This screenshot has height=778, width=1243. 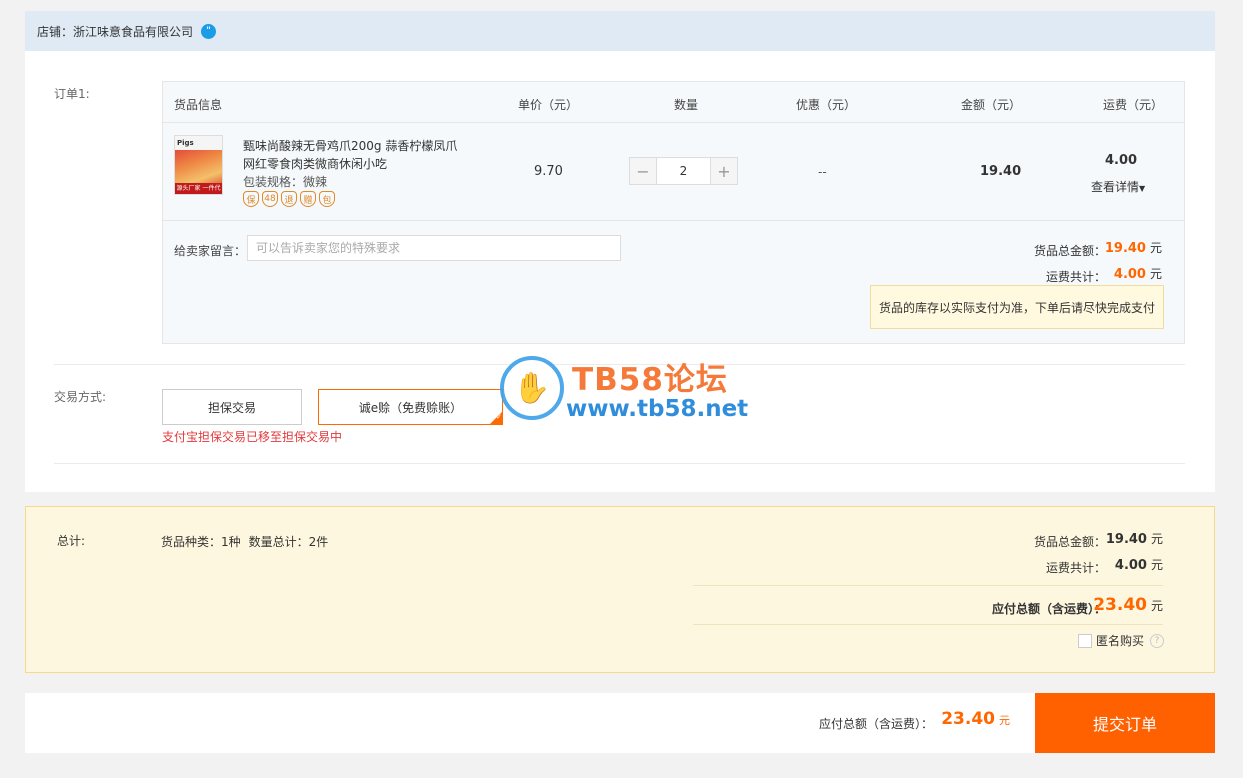 I want to click on ship-48h-badge-icon: 48, so click(x=270, y=199).